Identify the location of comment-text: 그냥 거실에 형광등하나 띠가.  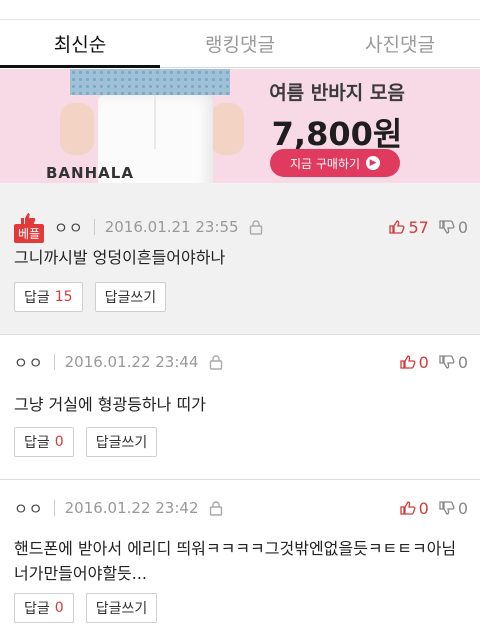
(110, 404).